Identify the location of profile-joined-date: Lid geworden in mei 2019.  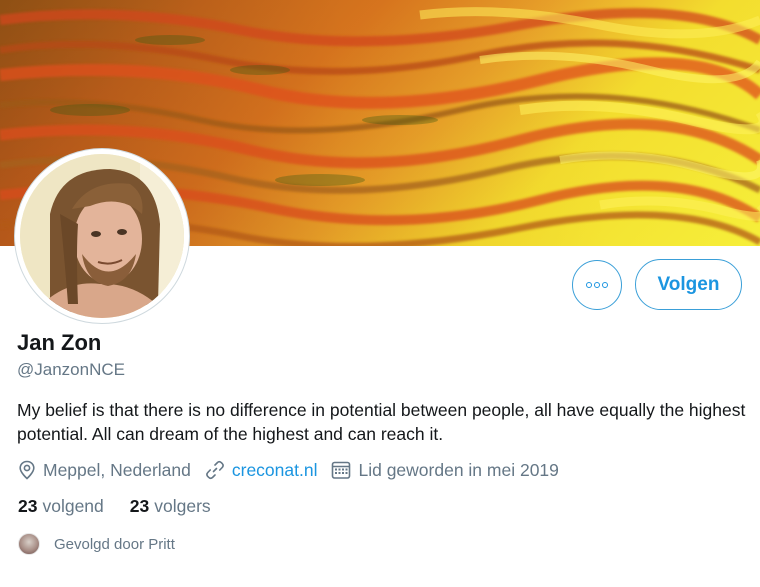
(445, 470).